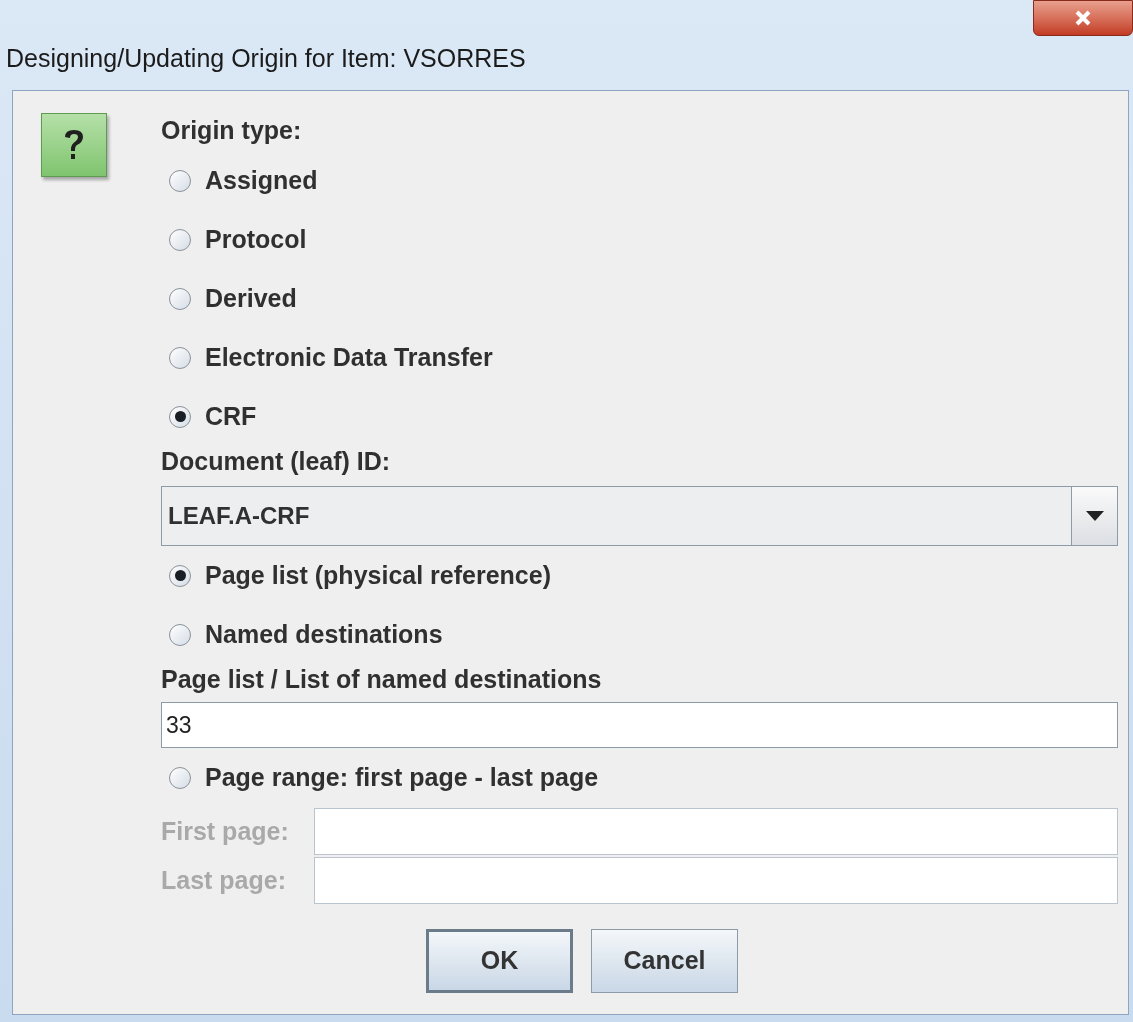 This screenshot has height=1022, width=1133. I want to click on field-label: Document (leaf) ID:, so click(276, 461).